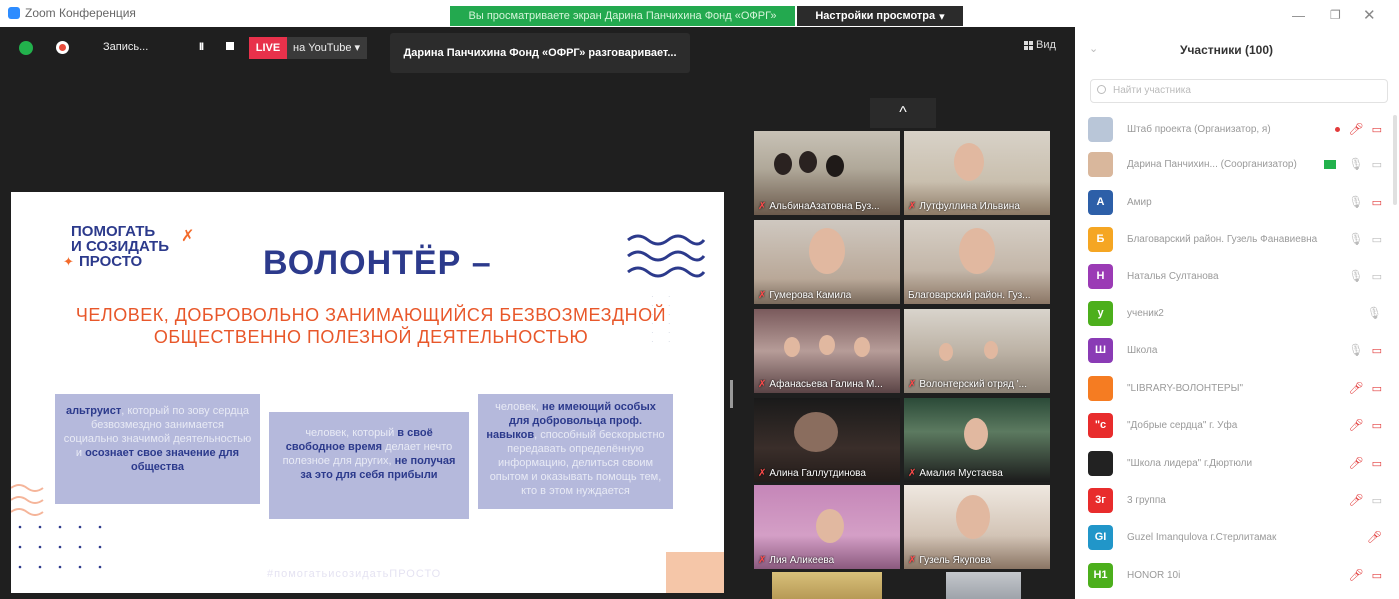 This screenshot has width=1399, height=599. I want to click on video-tile: ✗ Лутфуллина Ильвина, so click(977, 173).